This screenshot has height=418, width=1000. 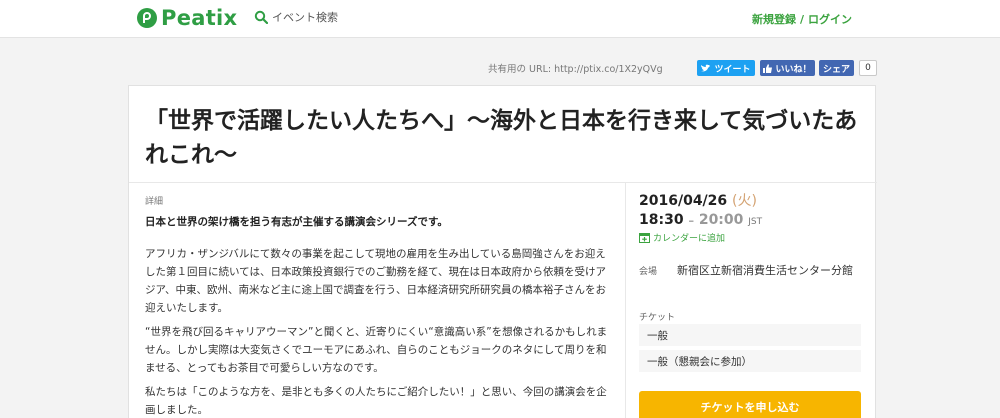 I want to click on event-date: 2016/04/26 (火), so click(x=750, y=200).